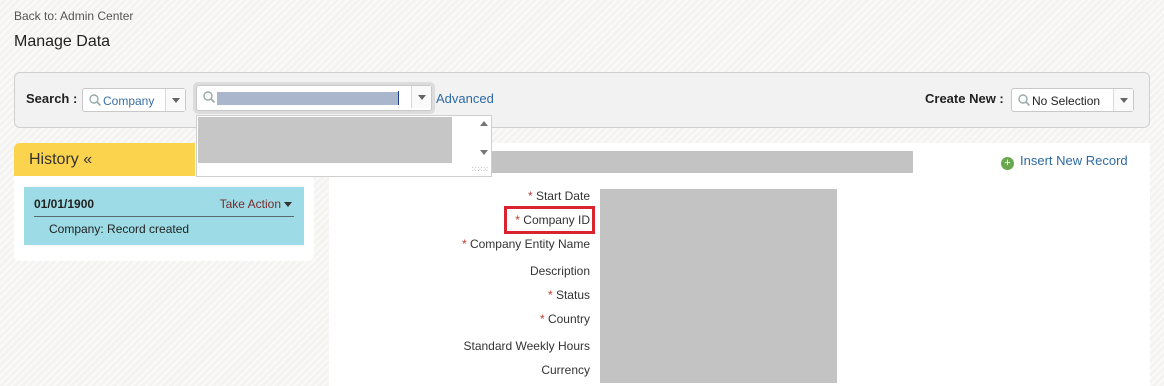 The width and height of the screenshot is (1164, 386). Describe the element at coordinates (549, 220) in the screenshot. I see `company-id-highlight` at that location.